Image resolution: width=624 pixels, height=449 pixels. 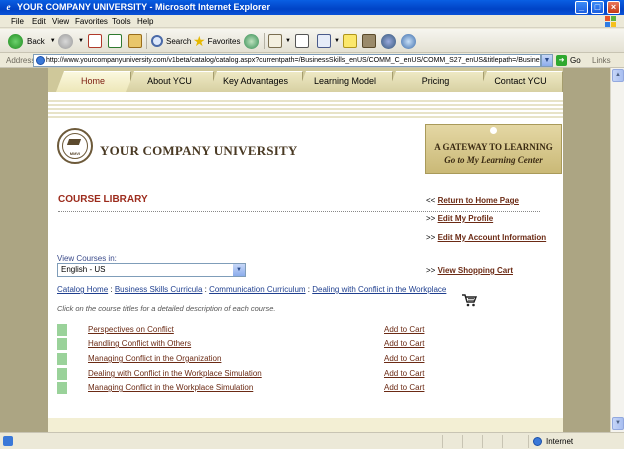 What do you see at coordinates (171, 41) in the screenshot?
I see `search-button: Search` at bounding box center [171, 41].